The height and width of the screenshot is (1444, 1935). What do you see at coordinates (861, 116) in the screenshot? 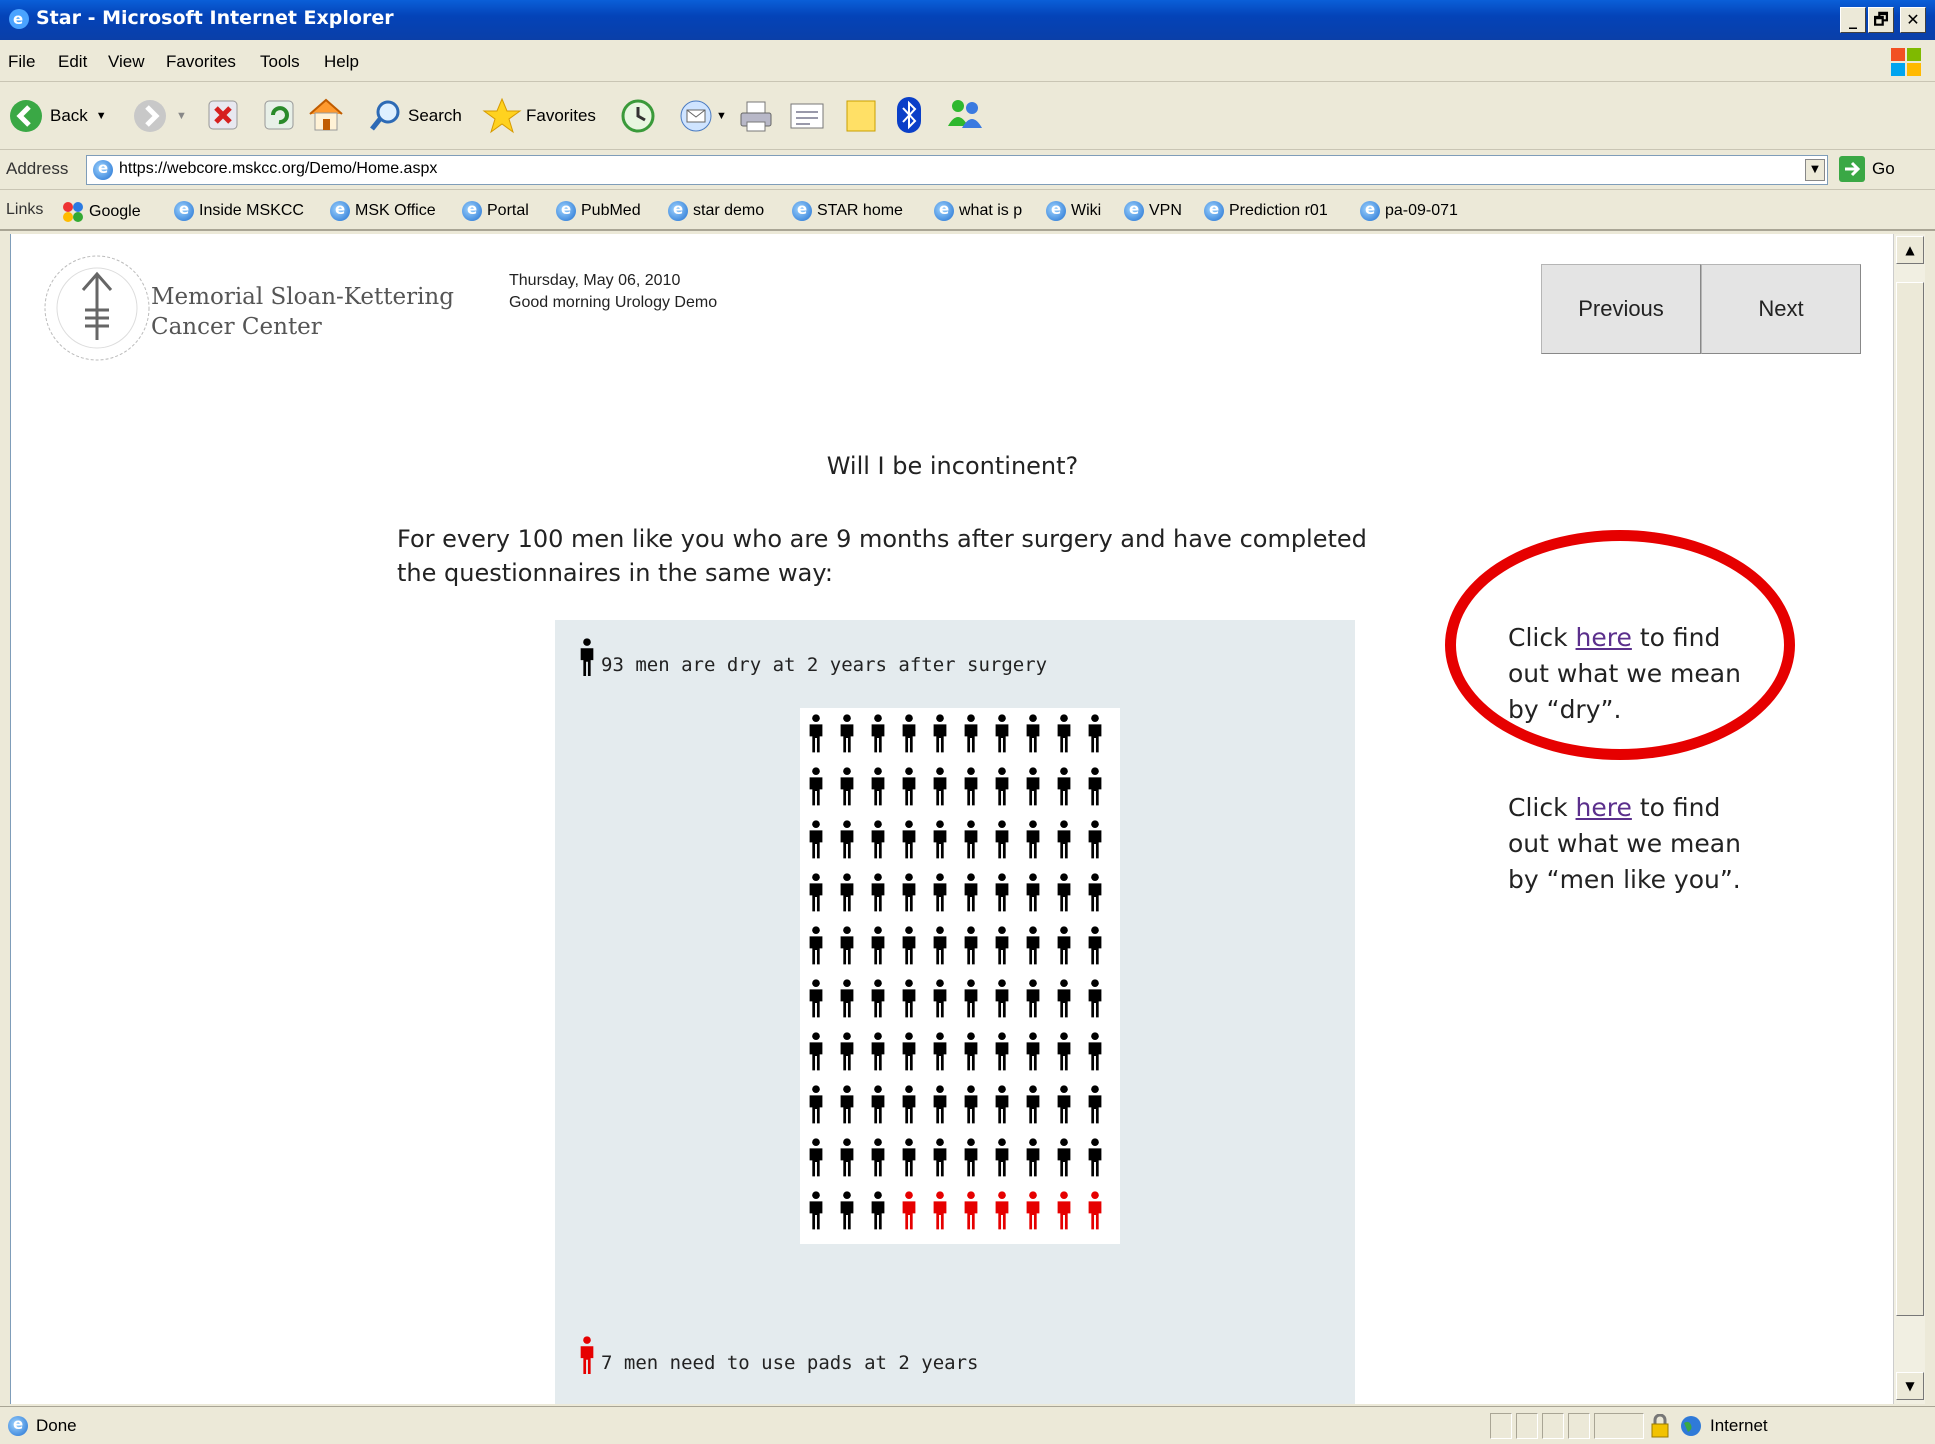
I see `note-icon` at bounding box center [861, 116].